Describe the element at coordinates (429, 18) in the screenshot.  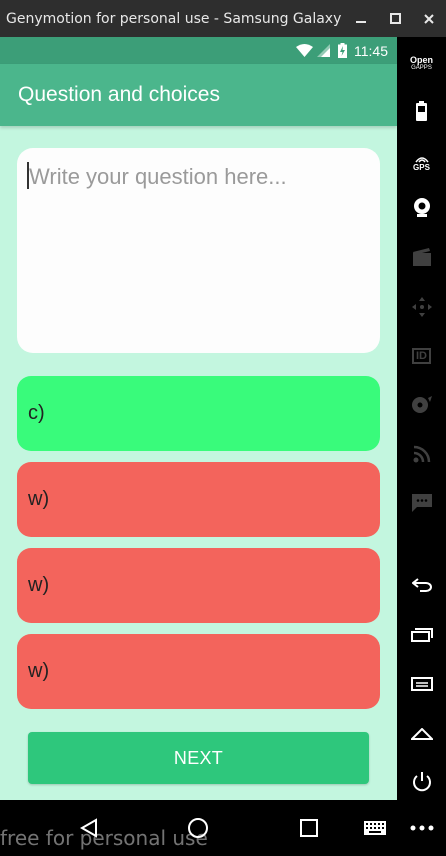
I see `close-icon` at that location.